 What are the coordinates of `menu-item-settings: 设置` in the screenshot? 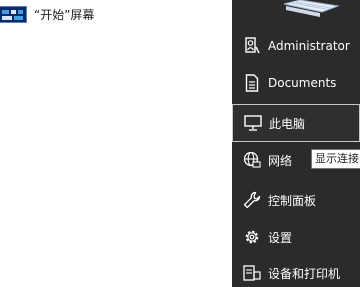 It's located at (296, 237).